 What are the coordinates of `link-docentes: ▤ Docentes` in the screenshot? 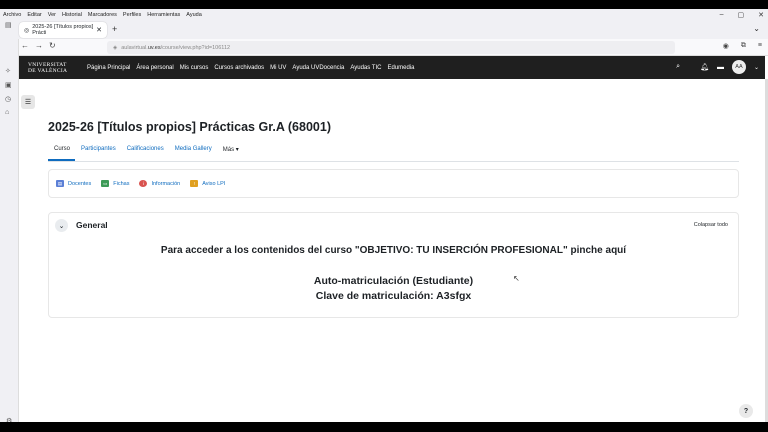 It's located at (73, 183).